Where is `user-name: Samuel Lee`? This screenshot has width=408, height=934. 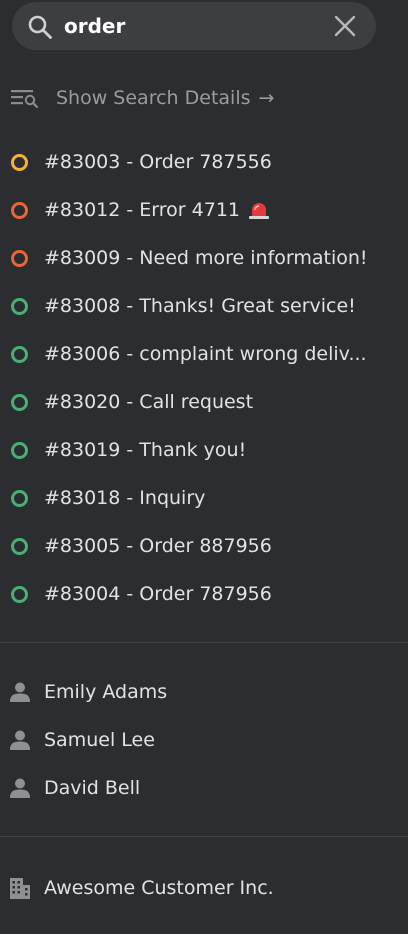
user-name: Samuel Lee is located at coordinates (99, 740).